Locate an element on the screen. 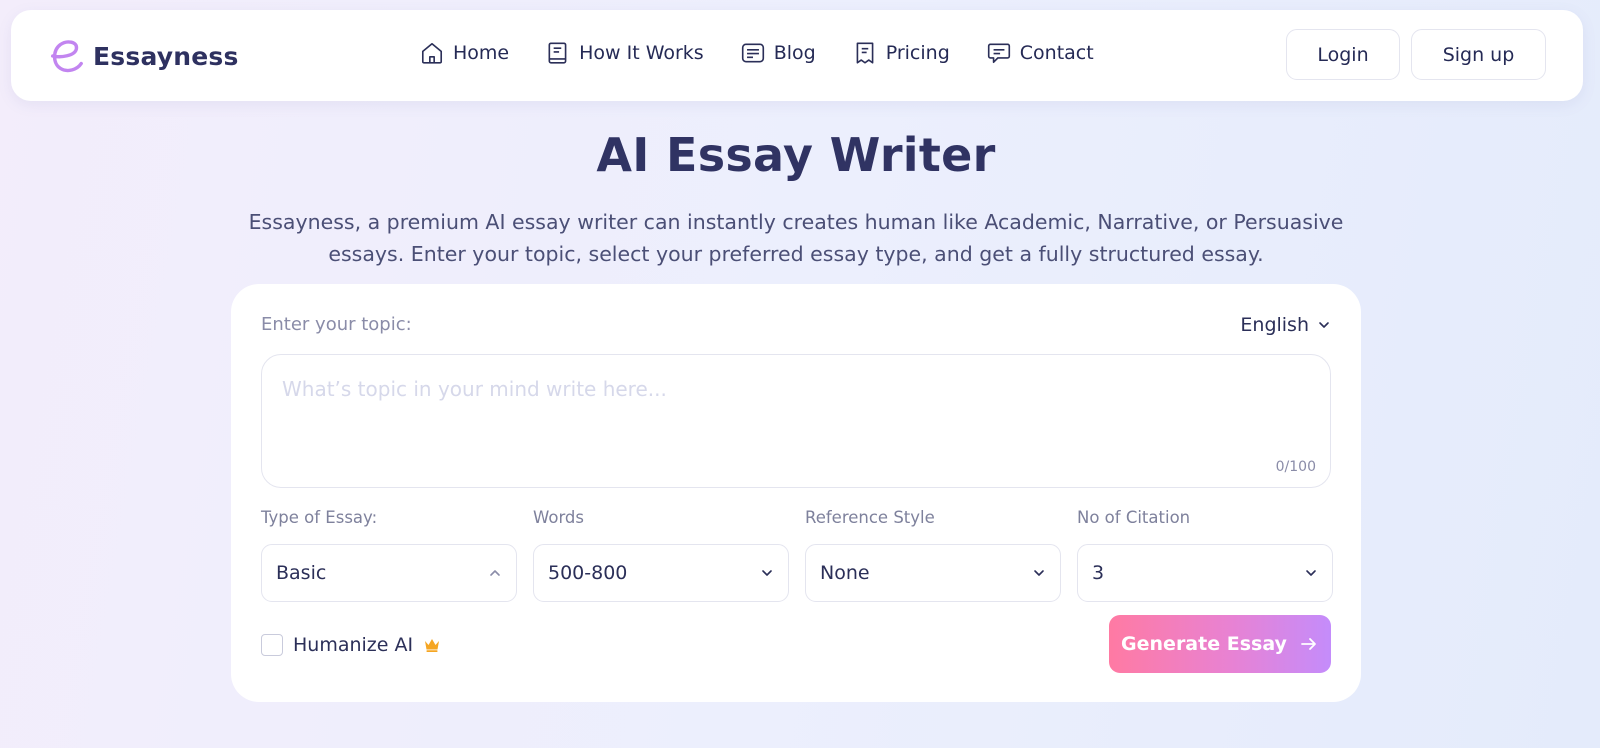 This screenshot has height=748, width=1600. language-selector: English is located at coordinates (1285, 325).